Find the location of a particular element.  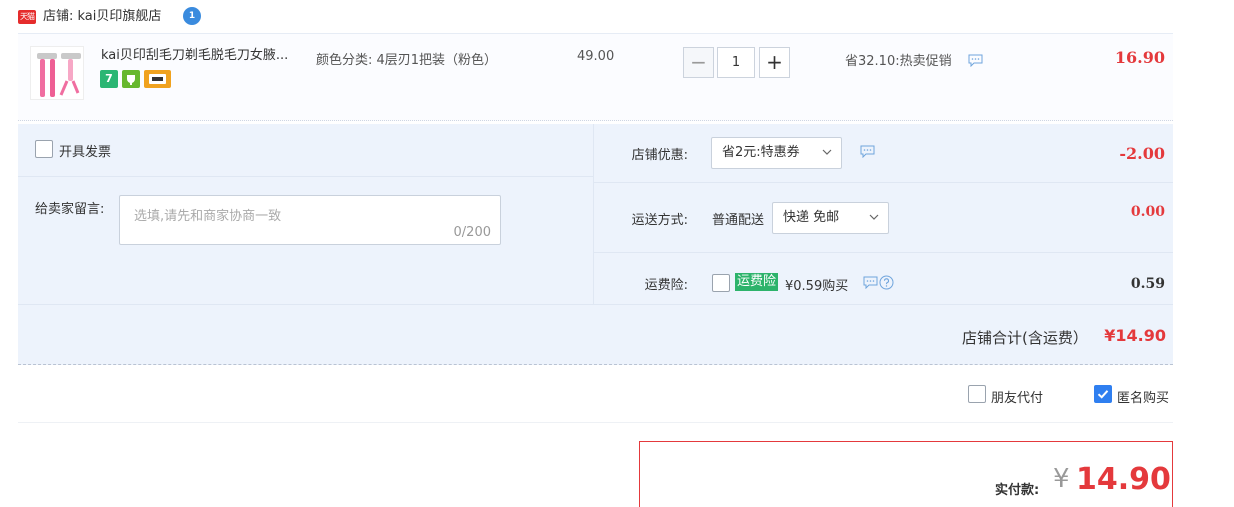

insurance-comment-icon is located at coordinates (870, 282).